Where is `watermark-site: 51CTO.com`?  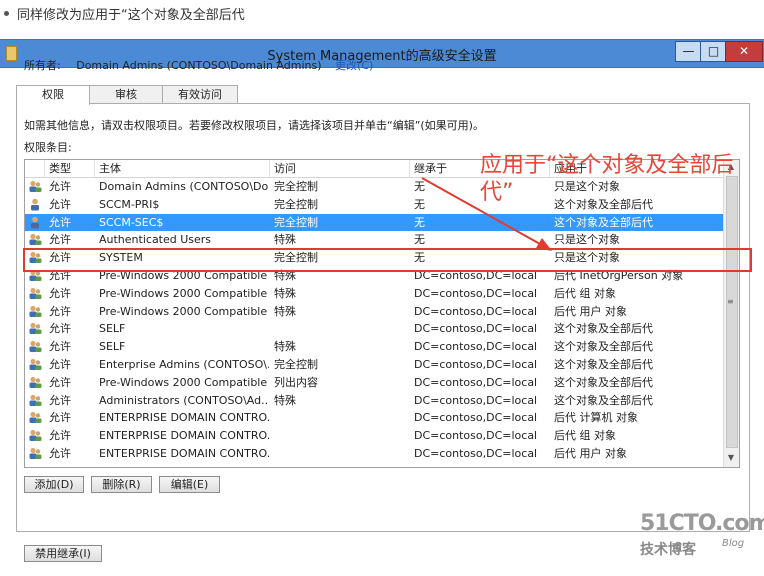 watermark-site: 51CTO.com is located at coordinates (702, 523).